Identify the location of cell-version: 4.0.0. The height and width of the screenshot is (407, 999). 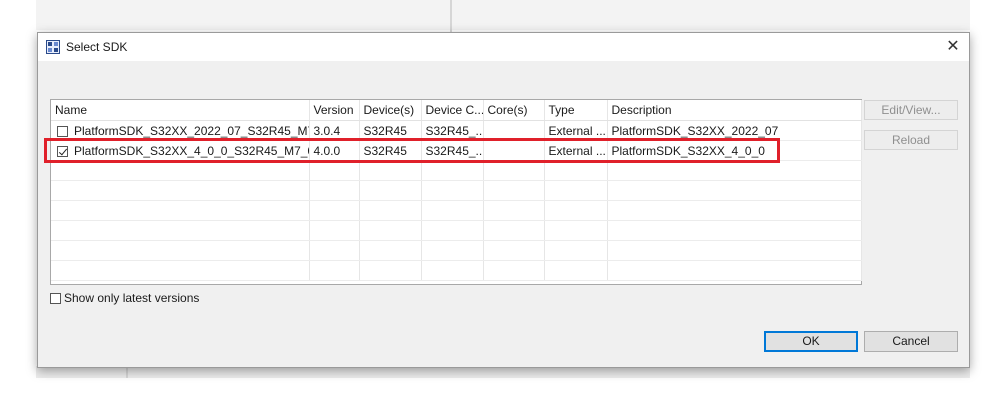
(334, 150).